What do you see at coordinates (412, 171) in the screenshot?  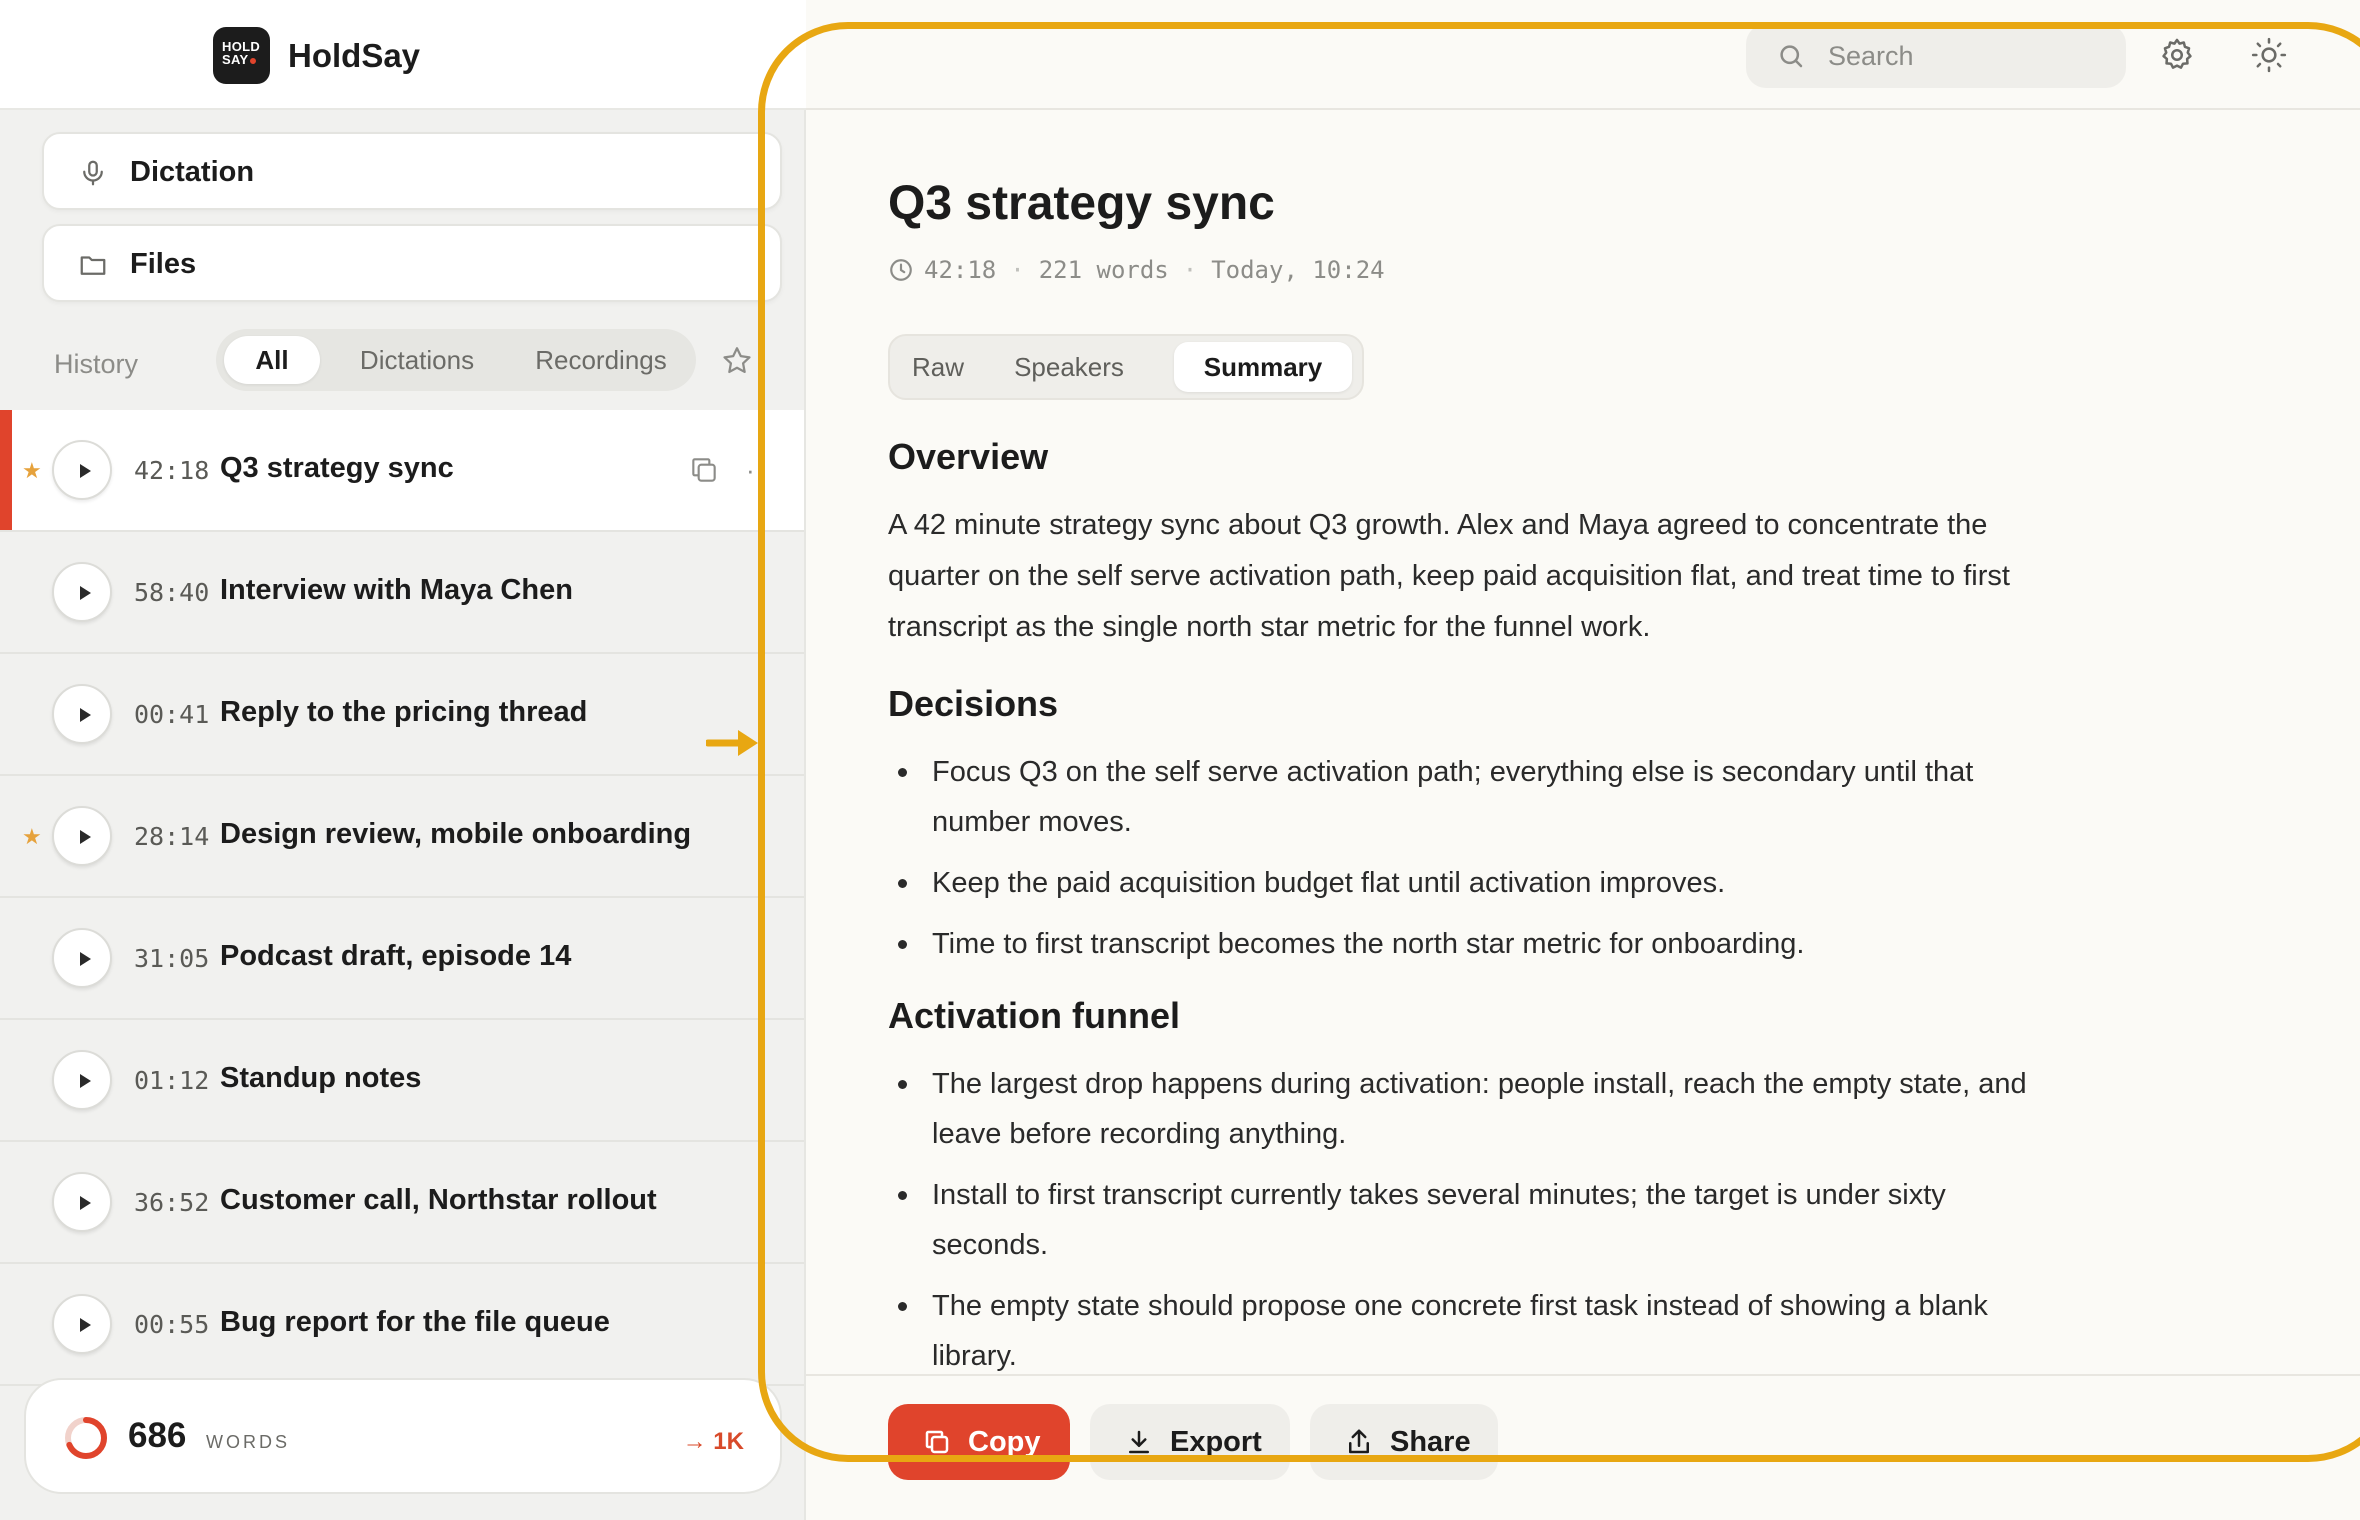 I see `nav-dictation: Dictation` at bounding box center [412, 171].